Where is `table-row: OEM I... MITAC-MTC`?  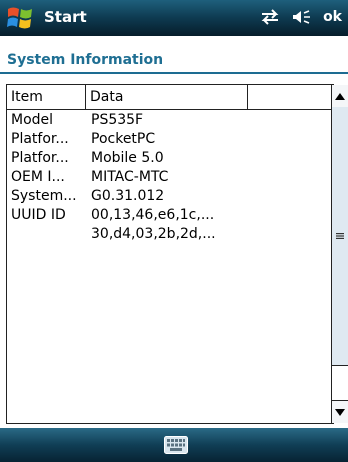
table-row: OEM I... MITAC-MTC is located at coordinates (170, 177).